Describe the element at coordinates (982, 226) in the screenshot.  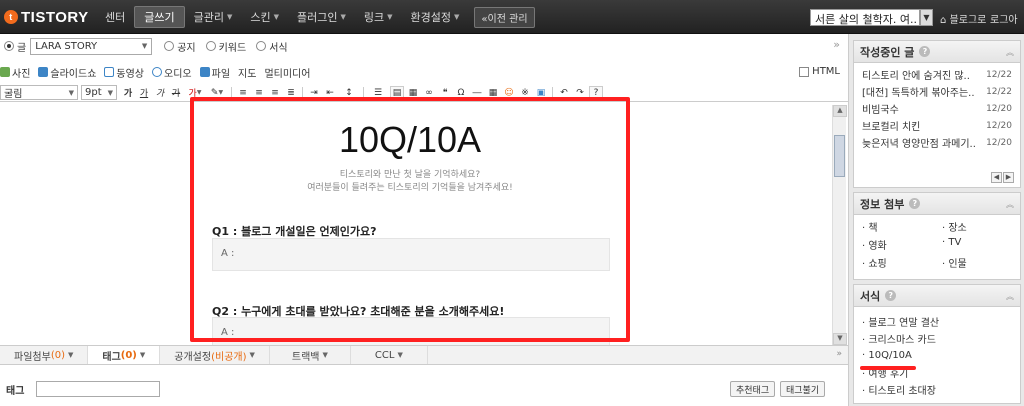
I see `info-place: · 장소` at that location.